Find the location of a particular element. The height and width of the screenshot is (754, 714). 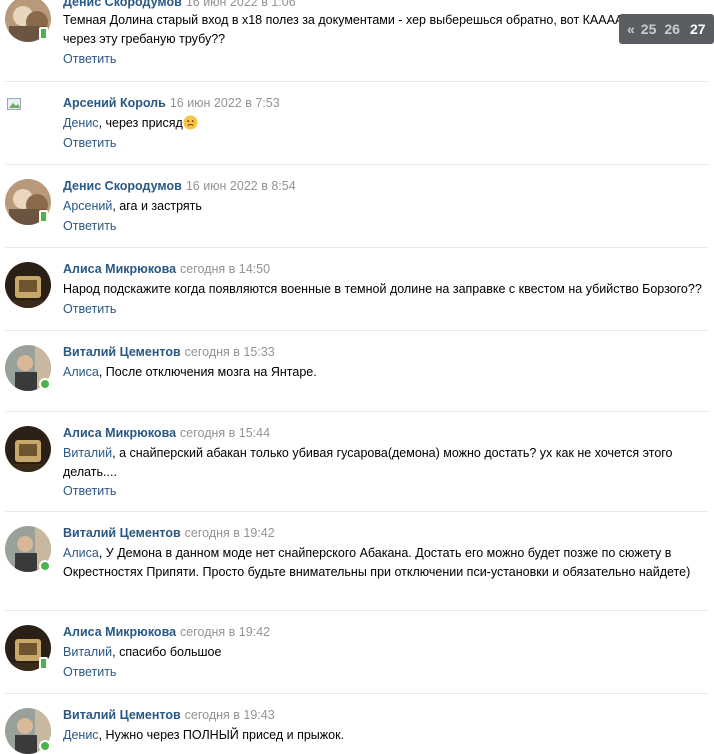

pager-prev-button: « is located at coordinates (631, 29).